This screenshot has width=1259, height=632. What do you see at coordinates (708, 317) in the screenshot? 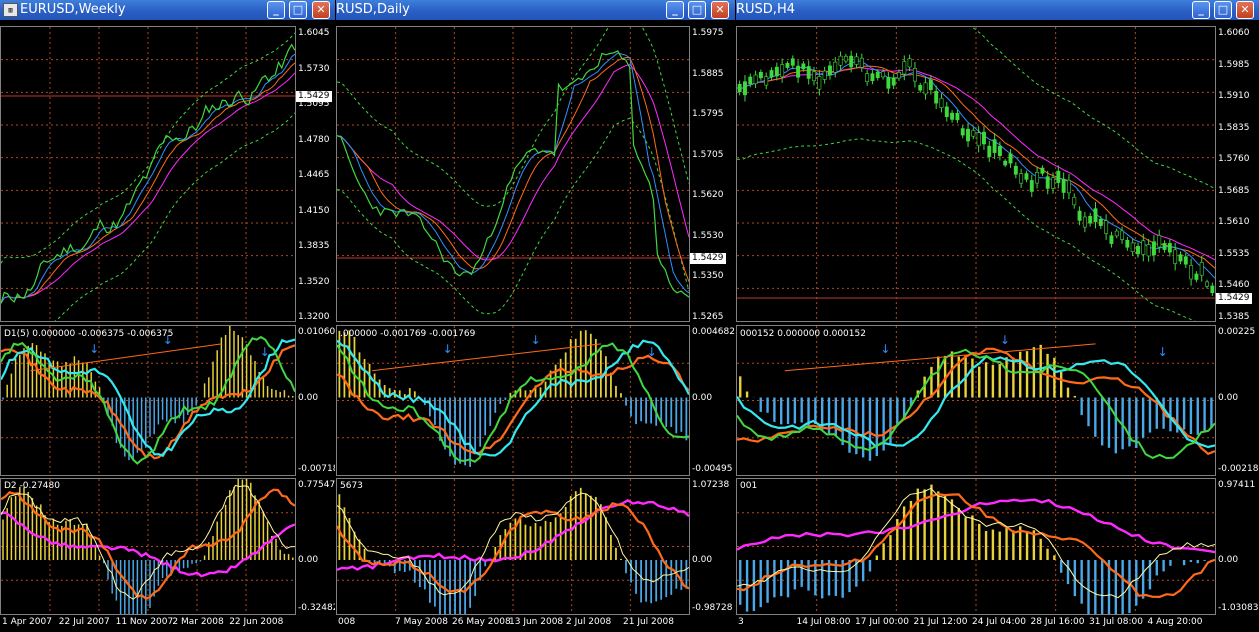
I see `price-scale-label: 1.5265` at bounding box center [708, 317].